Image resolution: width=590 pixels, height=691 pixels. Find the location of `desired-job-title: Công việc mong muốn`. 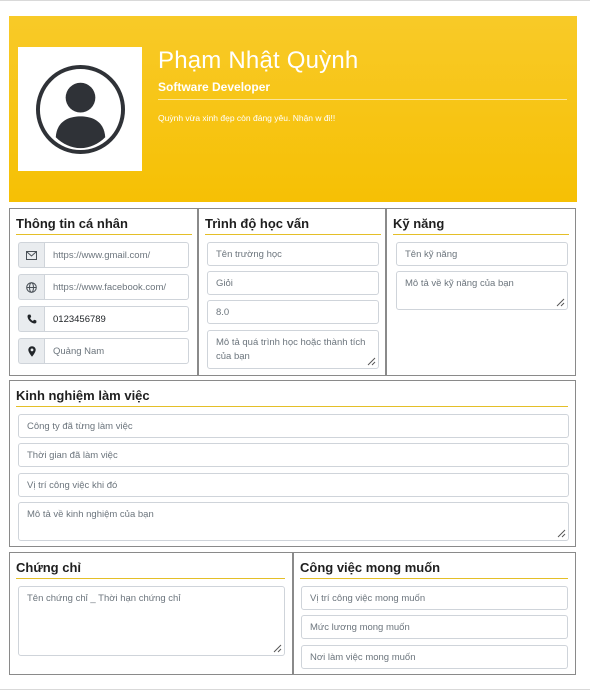

desired-job-title: Công việc mong muốn is located at coordinates (370, 567).